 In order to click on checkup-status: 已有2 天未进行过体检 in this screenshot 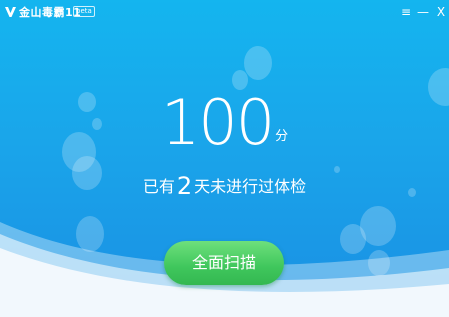, I will do `click(224, 185)`.